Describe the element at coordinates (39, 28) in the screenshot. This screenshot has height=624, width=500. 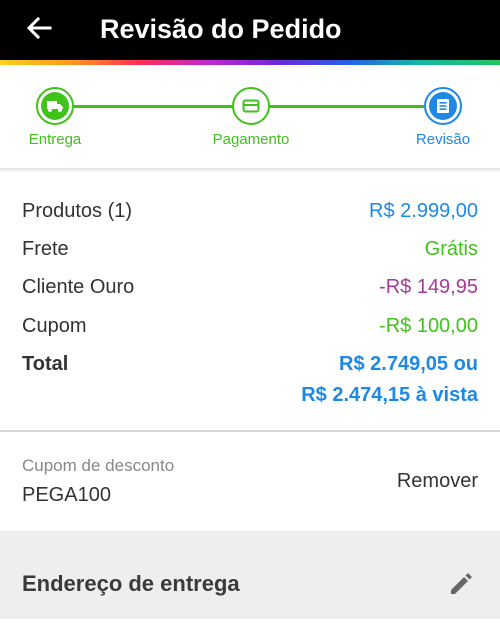
I see `arrow-left-icon` at that location.